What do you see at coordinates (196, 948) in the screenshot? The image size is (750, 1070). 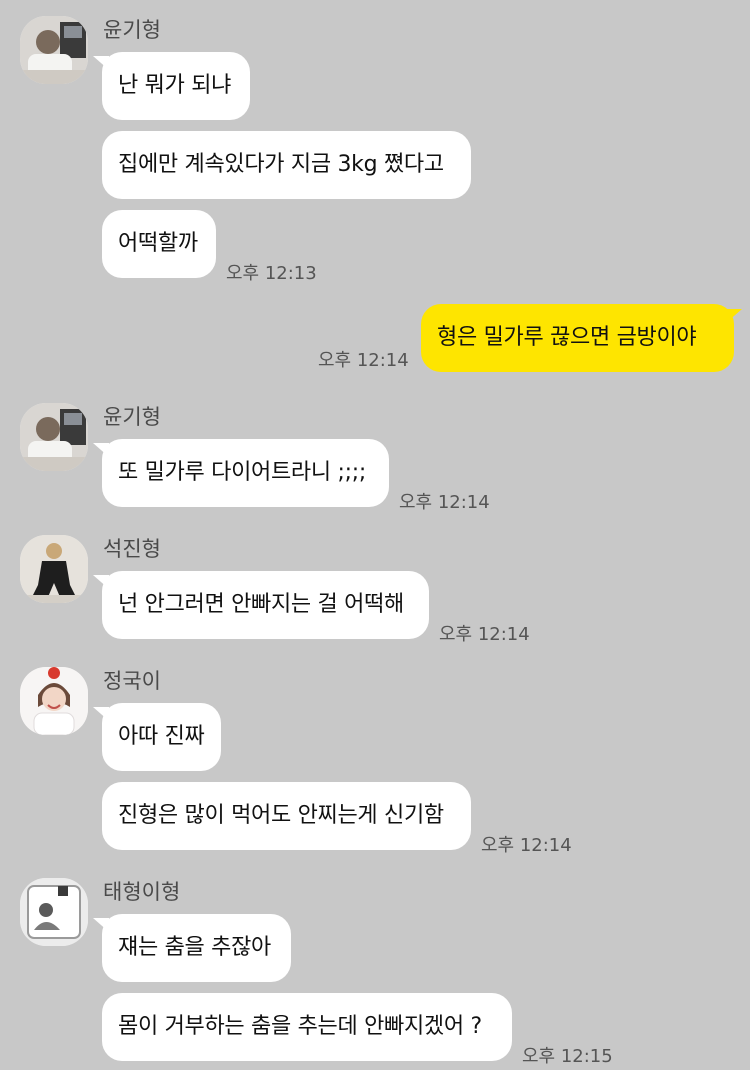 I see `message-bubble: 쟤는 춤을 추잖아` at bounding box center [196, 948].